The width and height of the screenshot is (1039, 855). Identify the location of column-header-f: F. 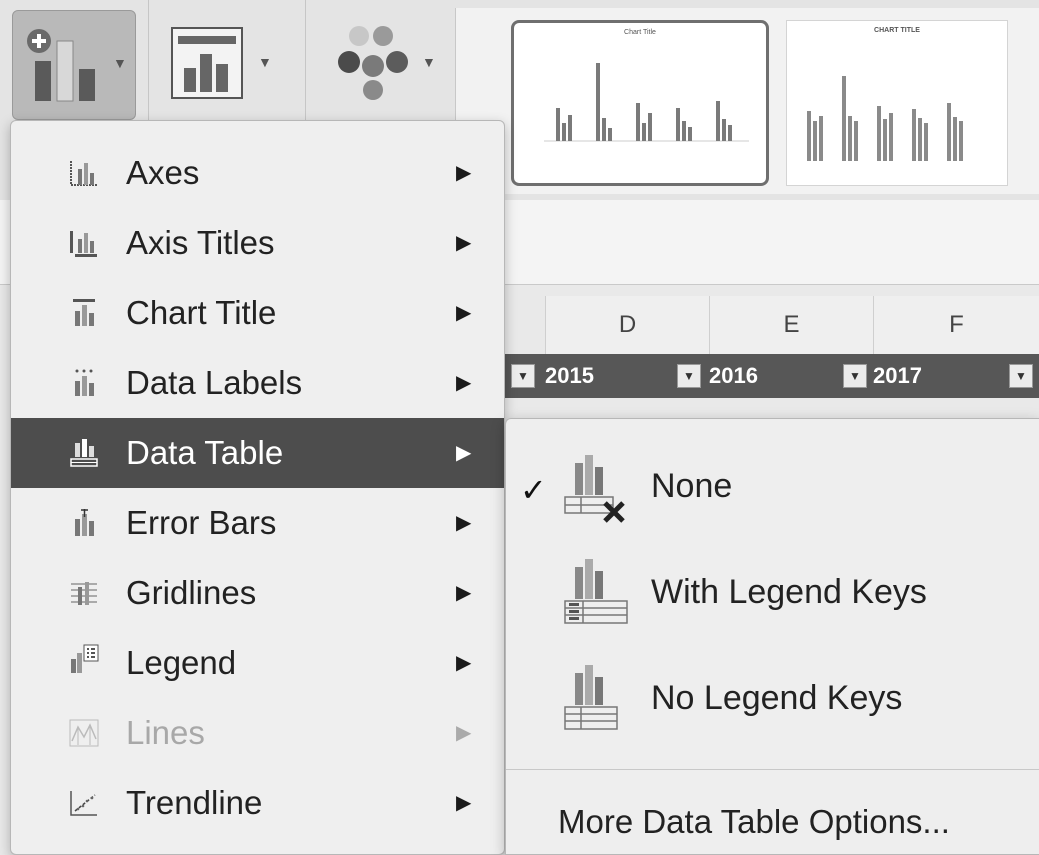
(956, 325).